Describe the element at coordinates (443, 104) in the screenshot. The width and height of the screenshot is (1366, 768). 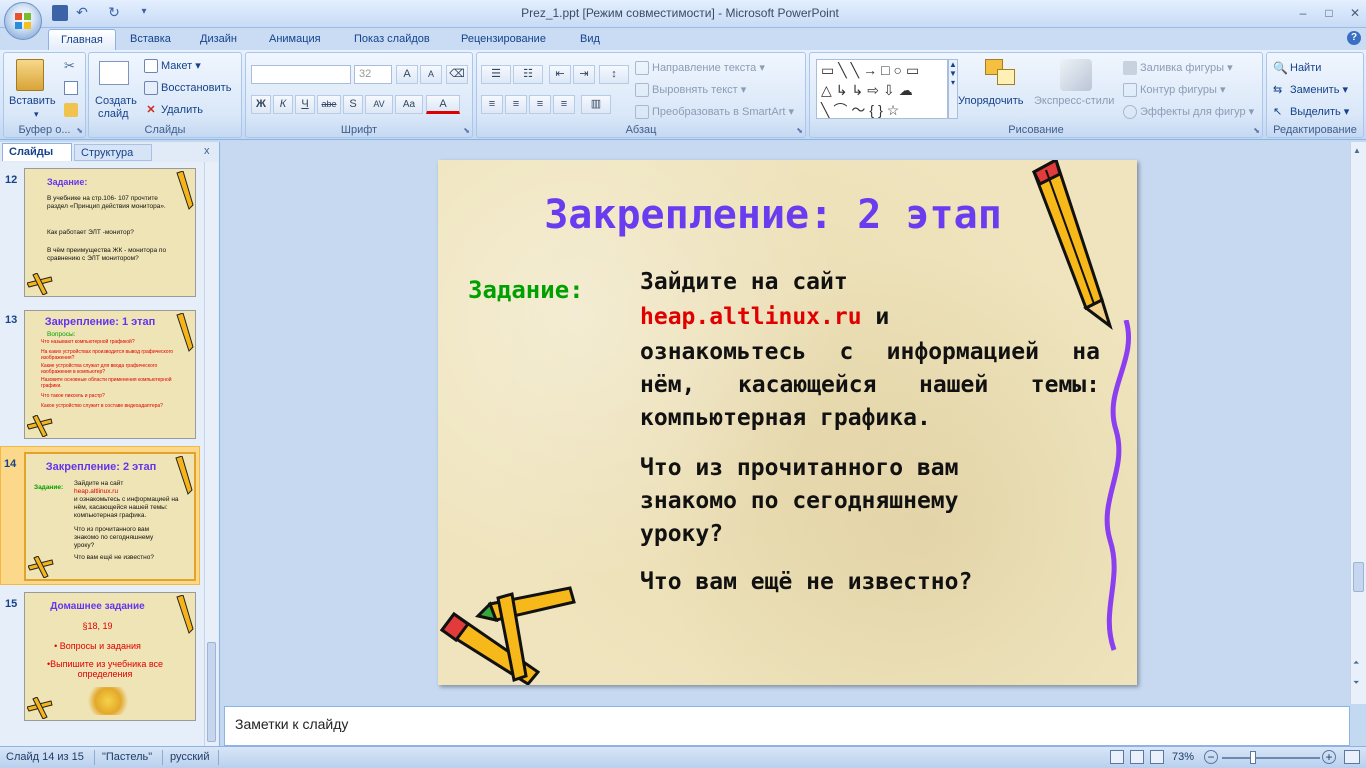
I see `font-color-button: A` at that location.